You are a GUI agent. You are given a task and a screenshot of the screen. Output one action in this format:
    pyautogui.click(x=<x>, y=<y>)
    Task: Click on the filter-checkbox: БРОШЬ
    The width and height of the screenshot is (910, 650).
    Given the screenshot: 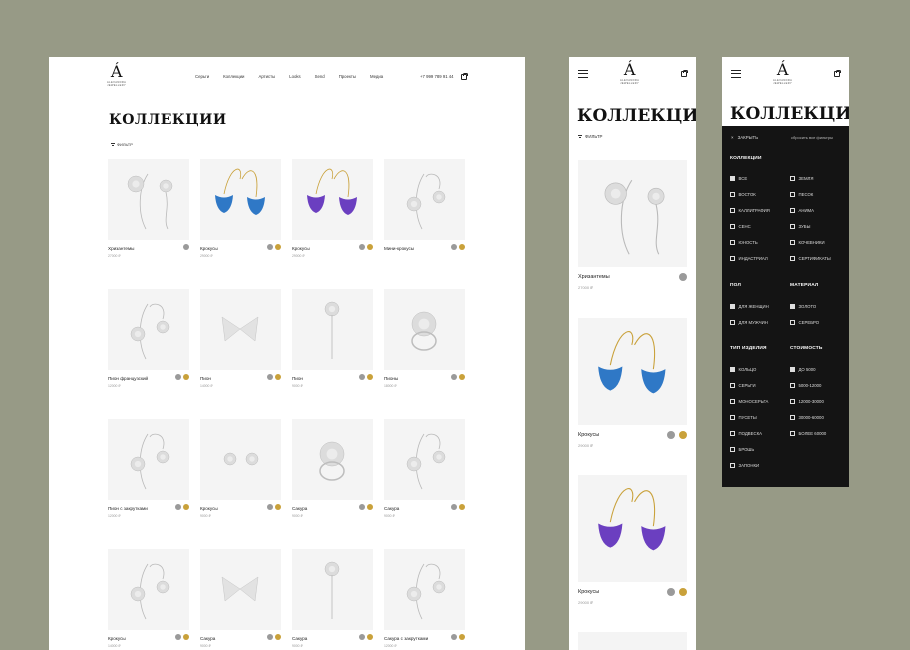 What is the action you would take?
    pyautogui.click(x=742, y=449)
    